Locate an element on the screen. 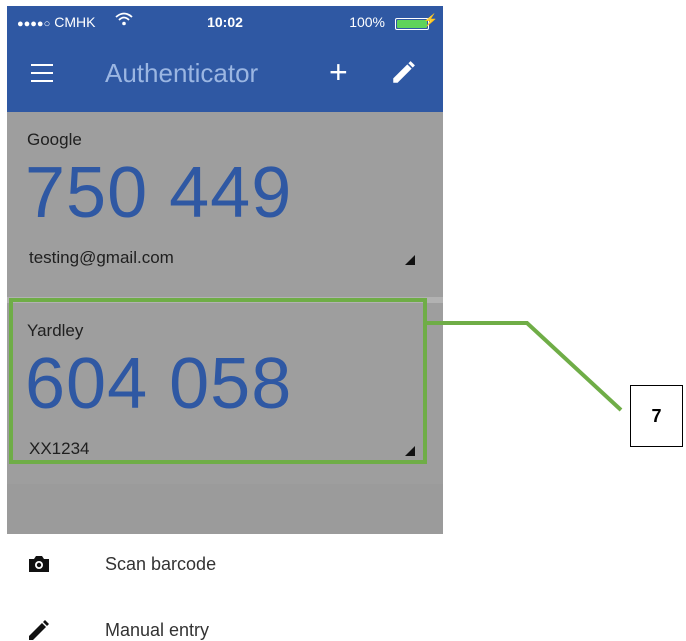  callout-leader-line is located at coordinates (524, 366).